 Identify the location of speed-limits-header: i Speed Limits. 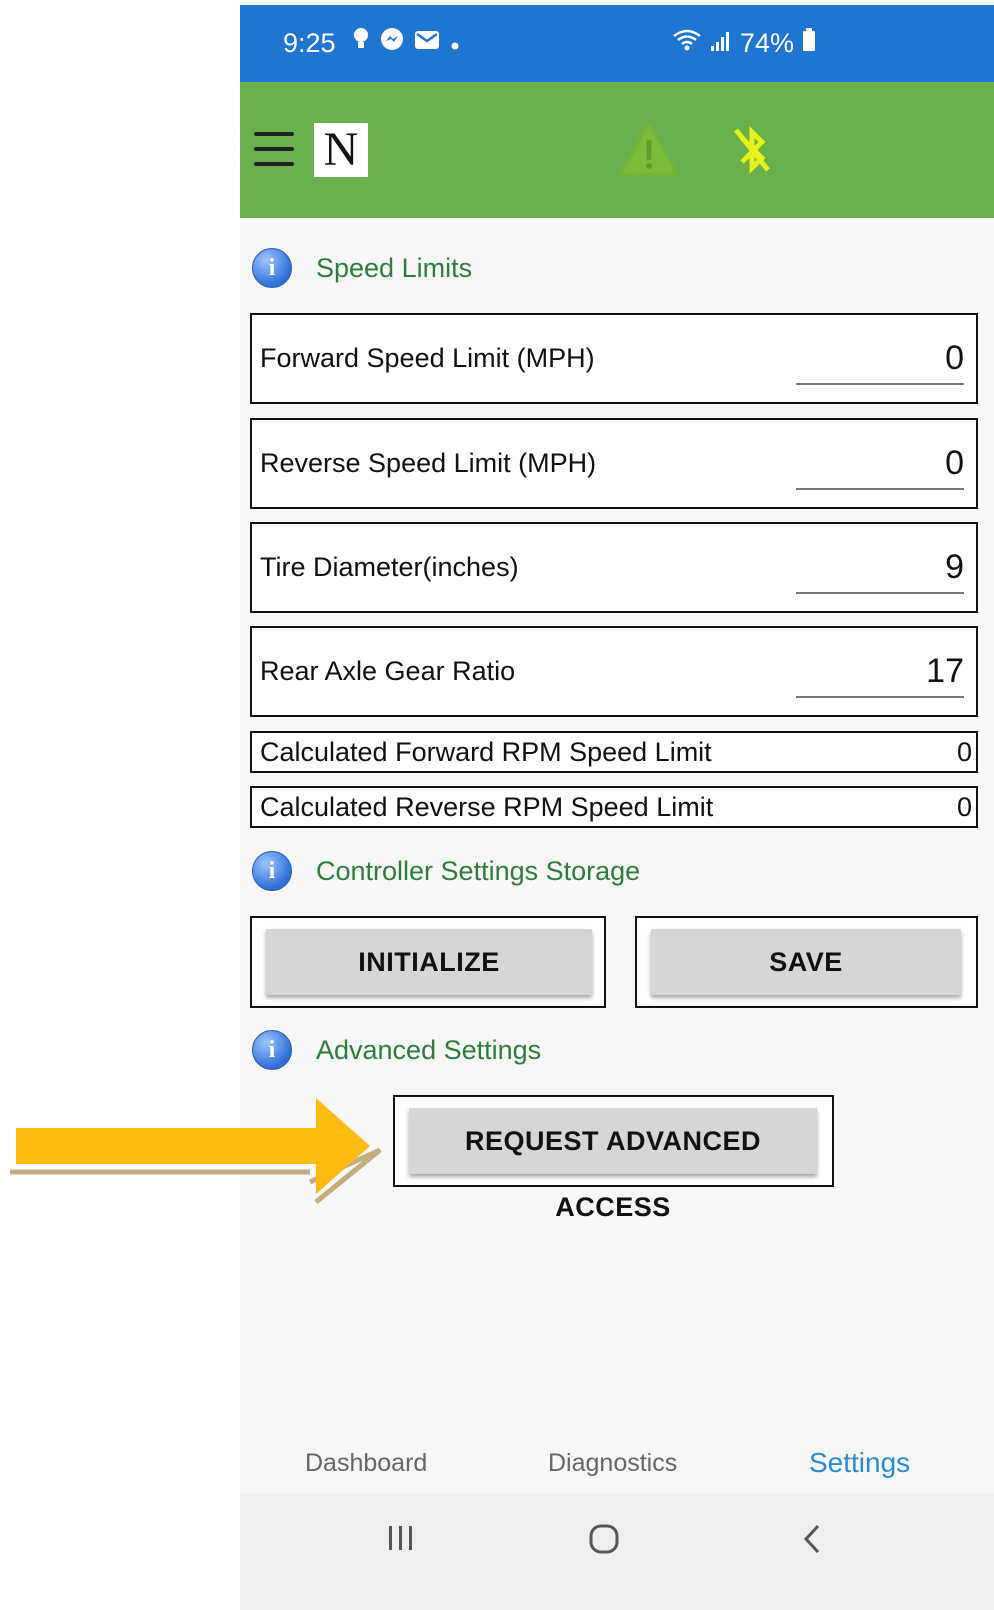
(362, 268).